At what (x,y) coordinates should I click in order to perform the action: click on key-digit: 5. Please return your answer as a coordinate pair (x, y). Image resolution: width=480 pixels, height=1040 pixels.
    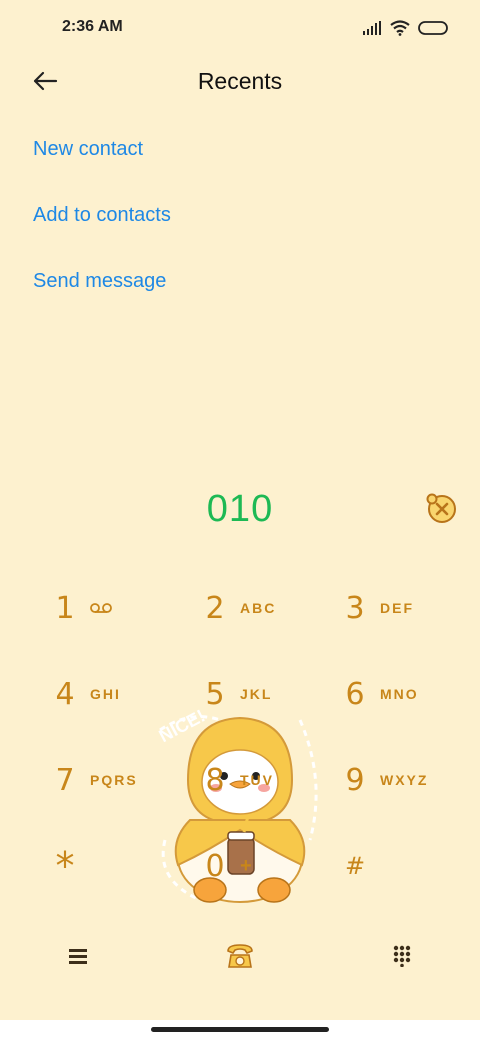
    Looking at the image, I should click on (215, 694).